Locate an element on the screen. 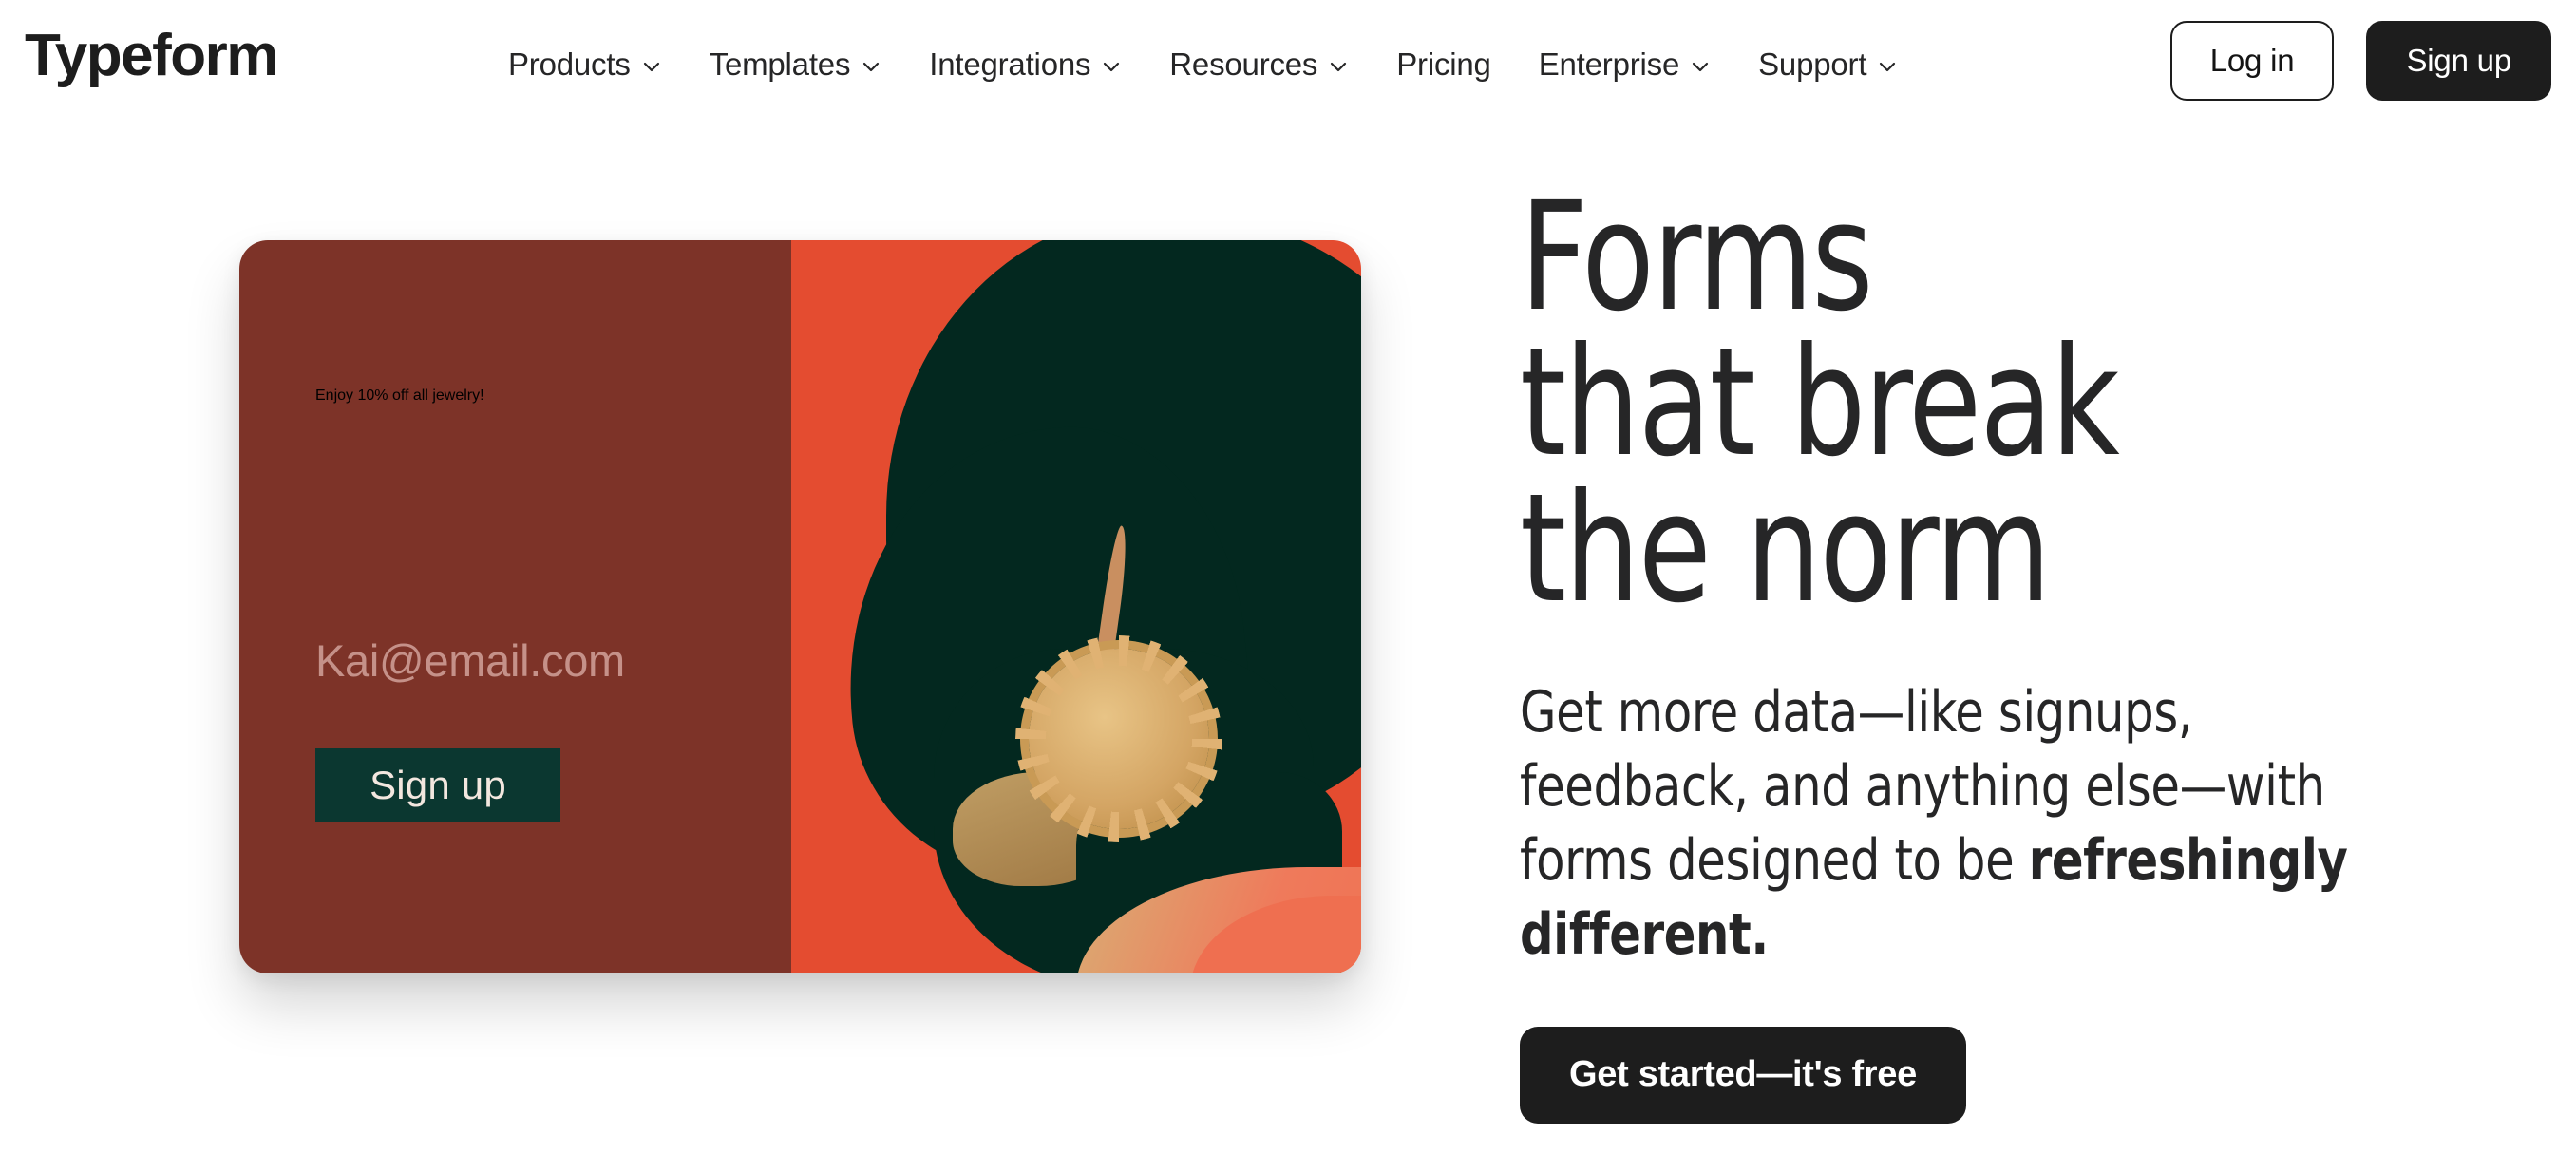 Image resolution: width=2576 pixels, height=1153 pixels. page-title: Forms that break the norm is located at coordinates (1820, 403).